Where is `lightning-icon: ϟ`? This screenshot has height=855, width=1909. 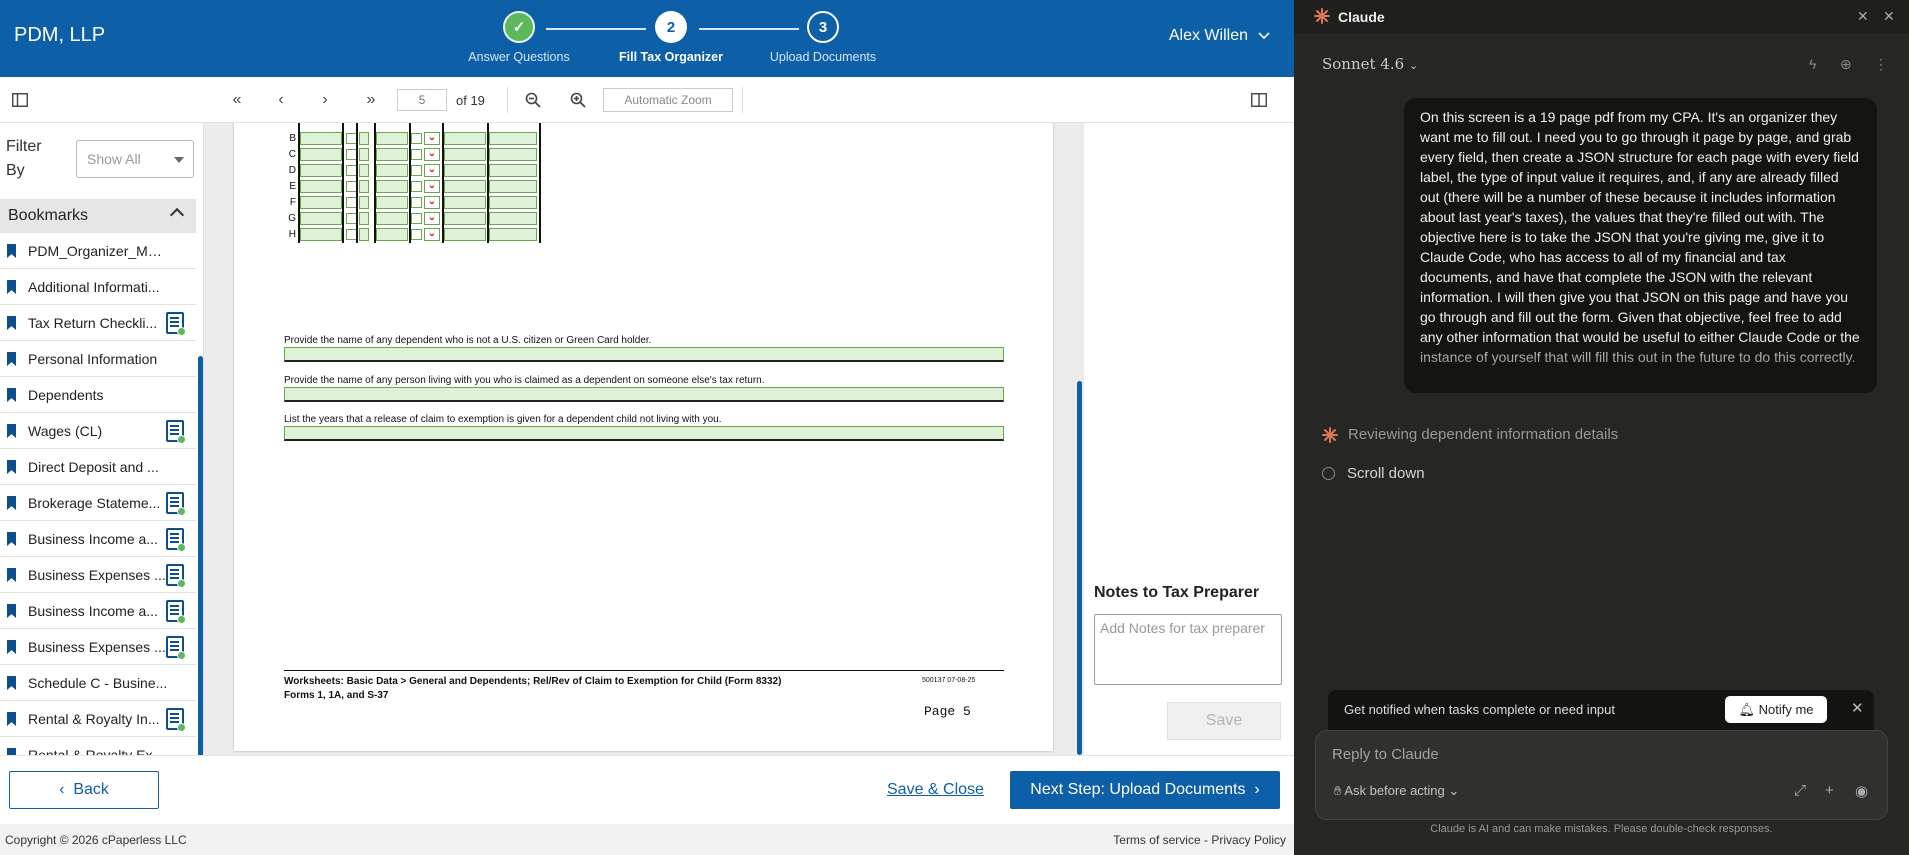
lightning-icon: ϟ is located at coordinates (1812, 64).